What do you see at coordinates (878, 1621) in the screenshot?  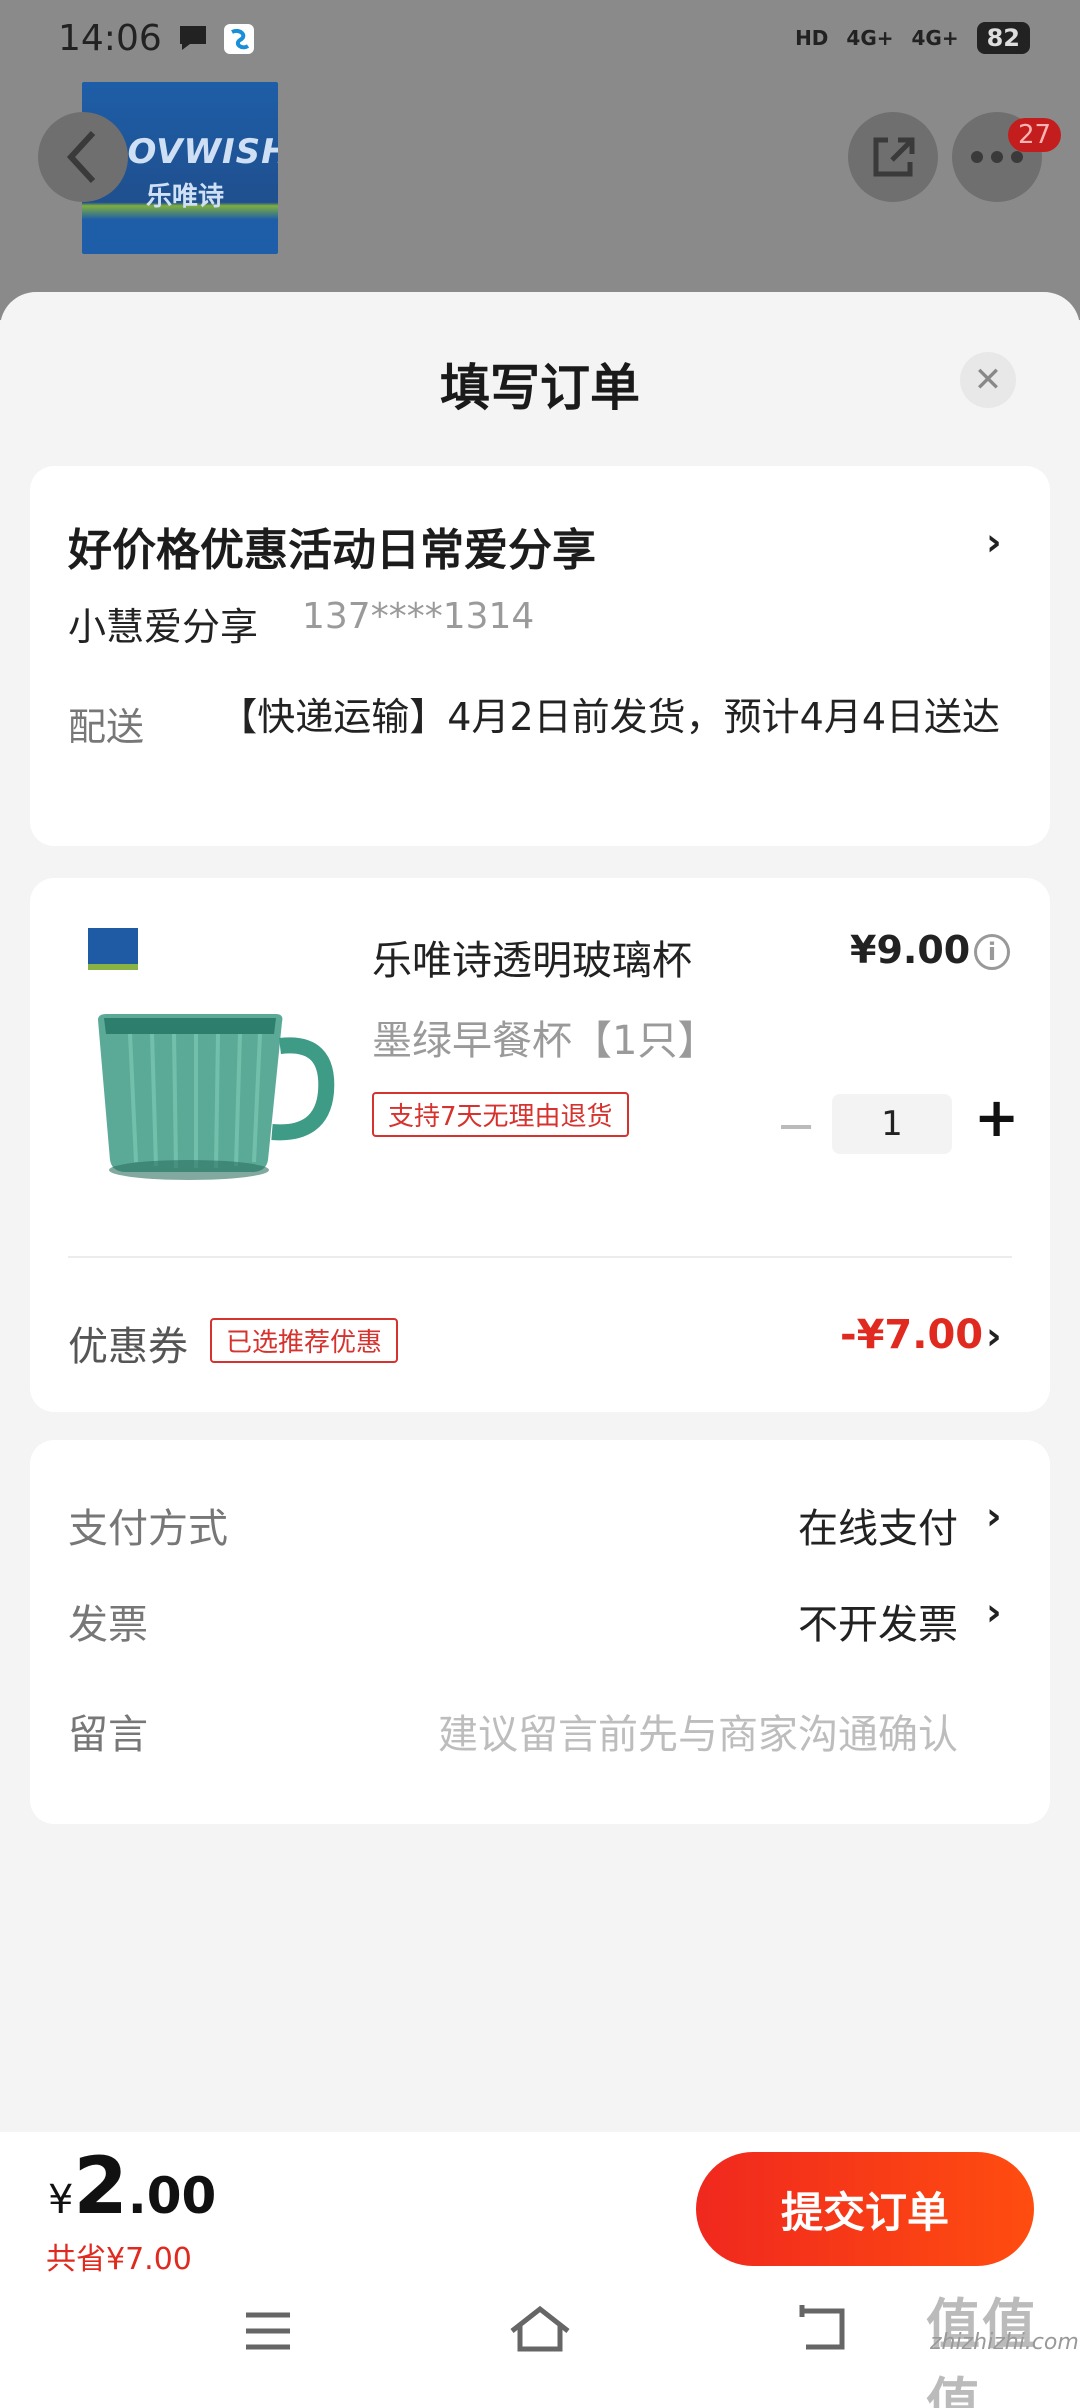 I see `invoice-value: 不开发票` at bounding box center [878, 1621].